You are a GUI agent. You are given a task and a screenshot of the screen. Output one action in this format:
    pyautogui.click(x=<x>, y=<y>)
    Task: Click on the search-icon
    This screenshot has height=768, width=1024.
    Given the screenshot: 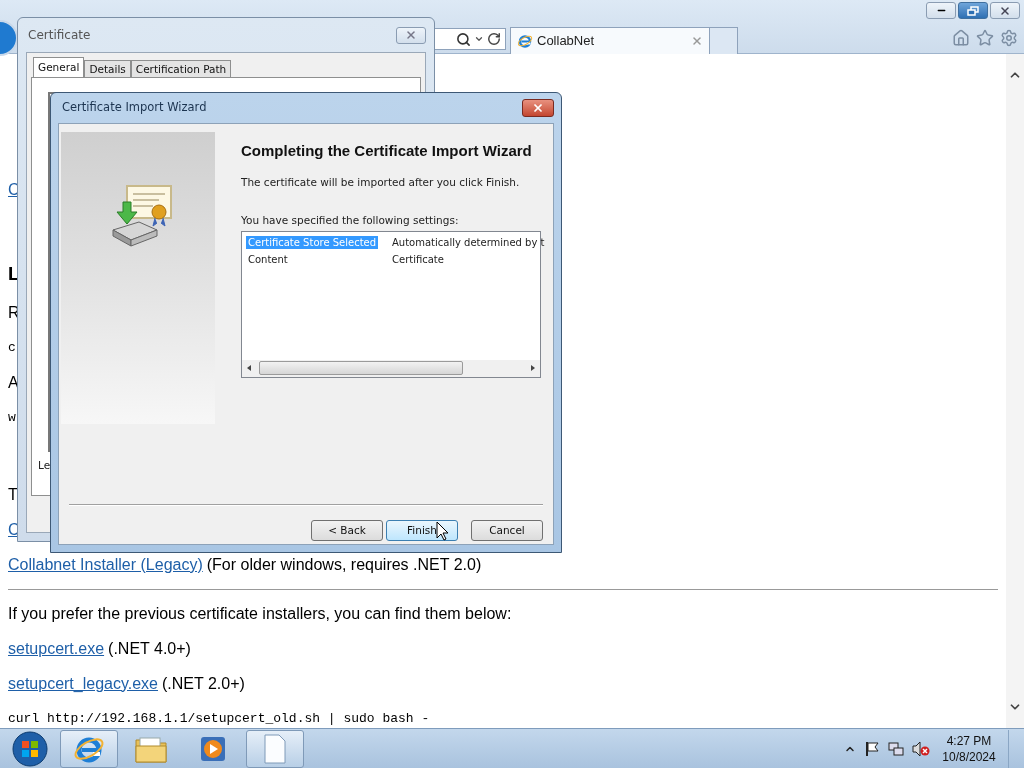 What is the action you would take?
    pyautogui.click(x=463, y=39)
    